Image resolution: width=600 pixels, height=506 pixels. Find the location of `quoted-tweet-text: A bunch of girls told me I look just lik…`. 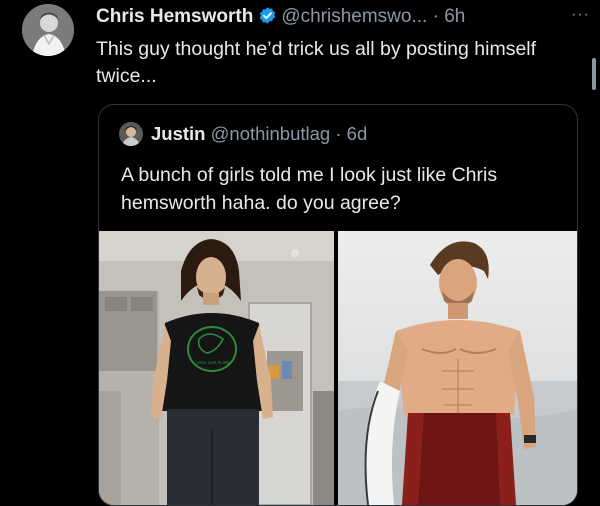

quoted-tweet-text: A bunch of girls told me I look just lik… is located at coordinates (309, 189).